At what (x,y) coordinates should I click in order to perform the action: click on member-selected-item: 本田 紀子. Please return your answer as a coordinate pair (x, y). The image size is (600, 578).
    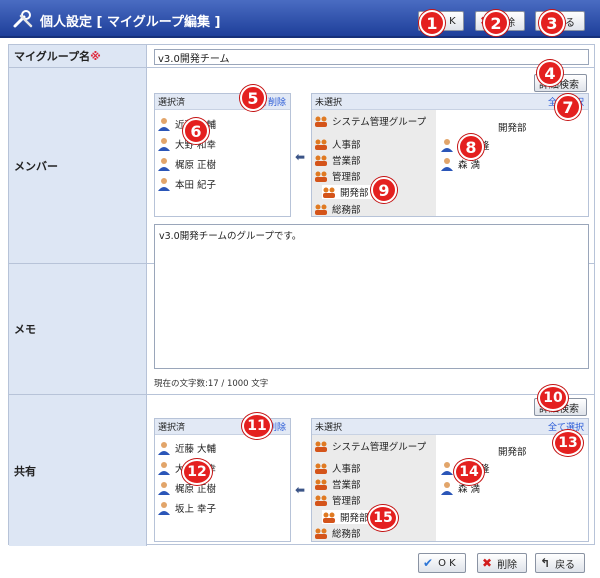
    Looking at the image, I should click on (186, 184).